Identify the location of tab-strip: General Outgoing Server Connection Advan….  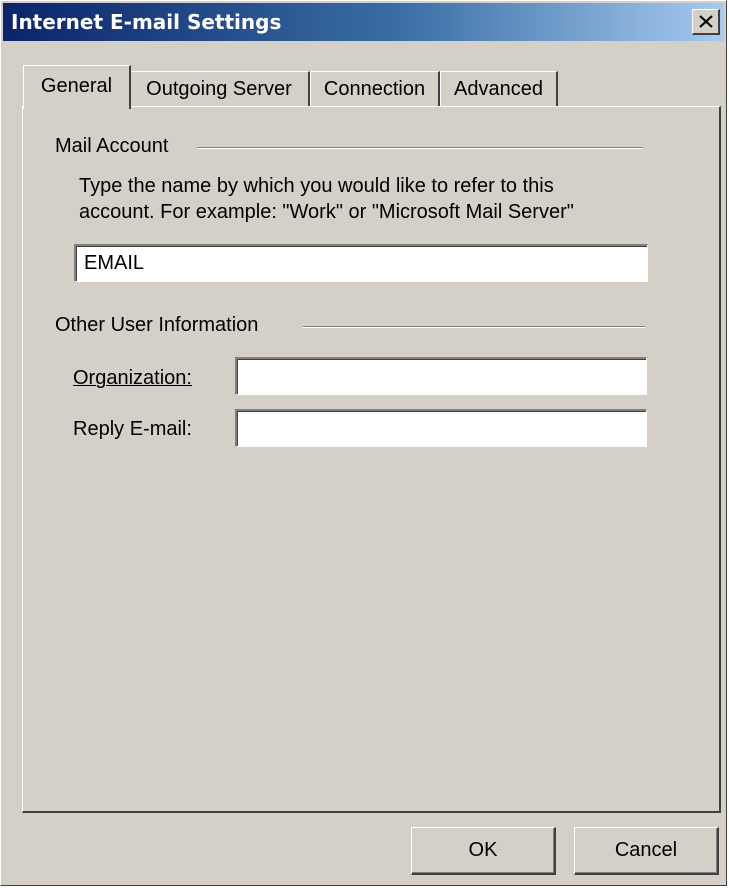
(323, 87).